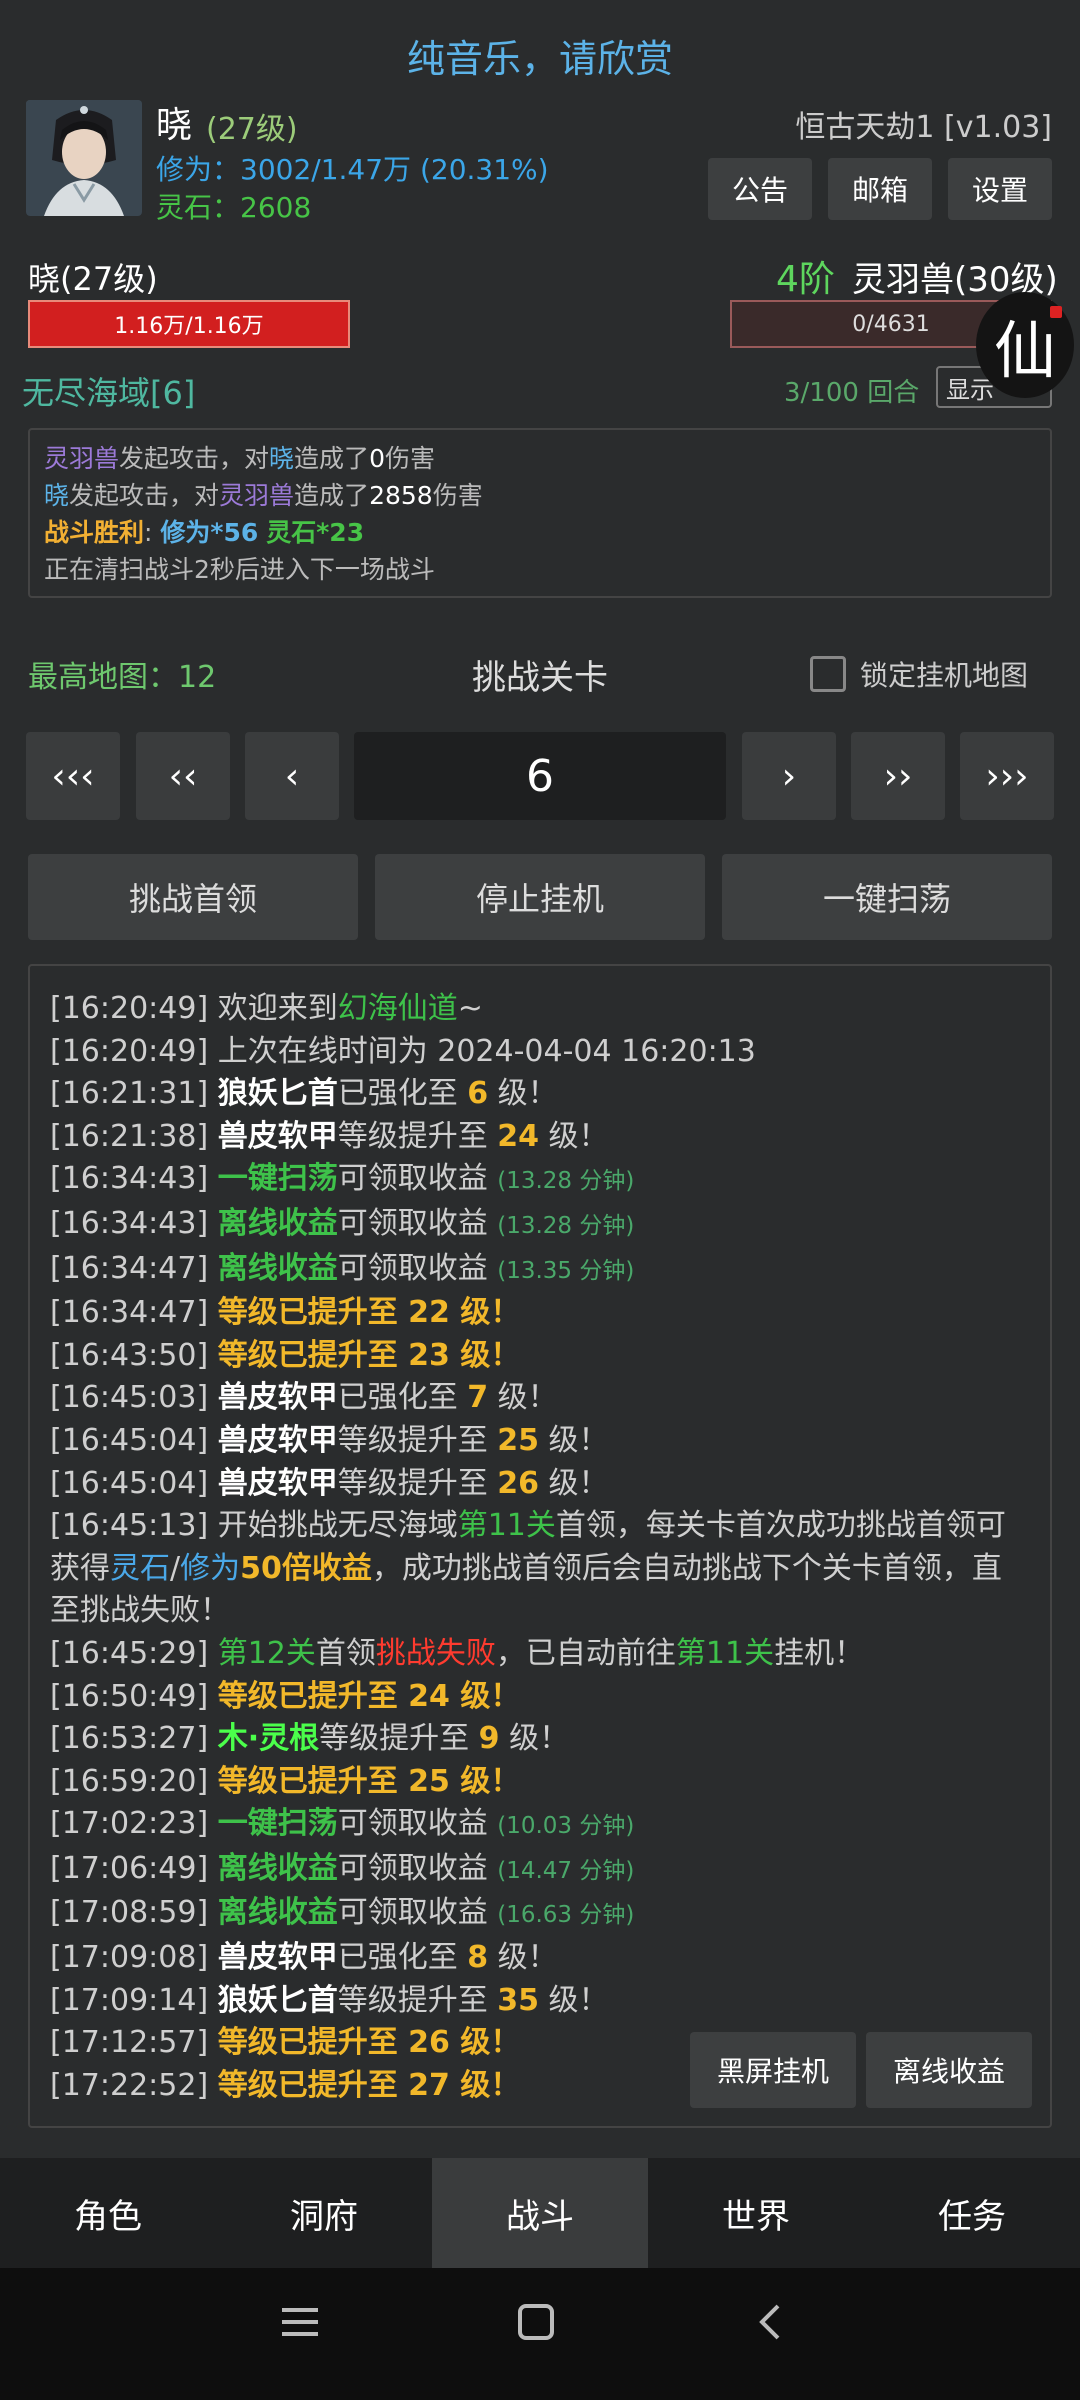 This screenshot has width=1080, height=2400. What do you see at coordinates (540, 1484) in the screenshot?
I see `log-line: [16:45:04] 兽皮软甲等级提升至 26 级！` at bounding box center [540, 1484].